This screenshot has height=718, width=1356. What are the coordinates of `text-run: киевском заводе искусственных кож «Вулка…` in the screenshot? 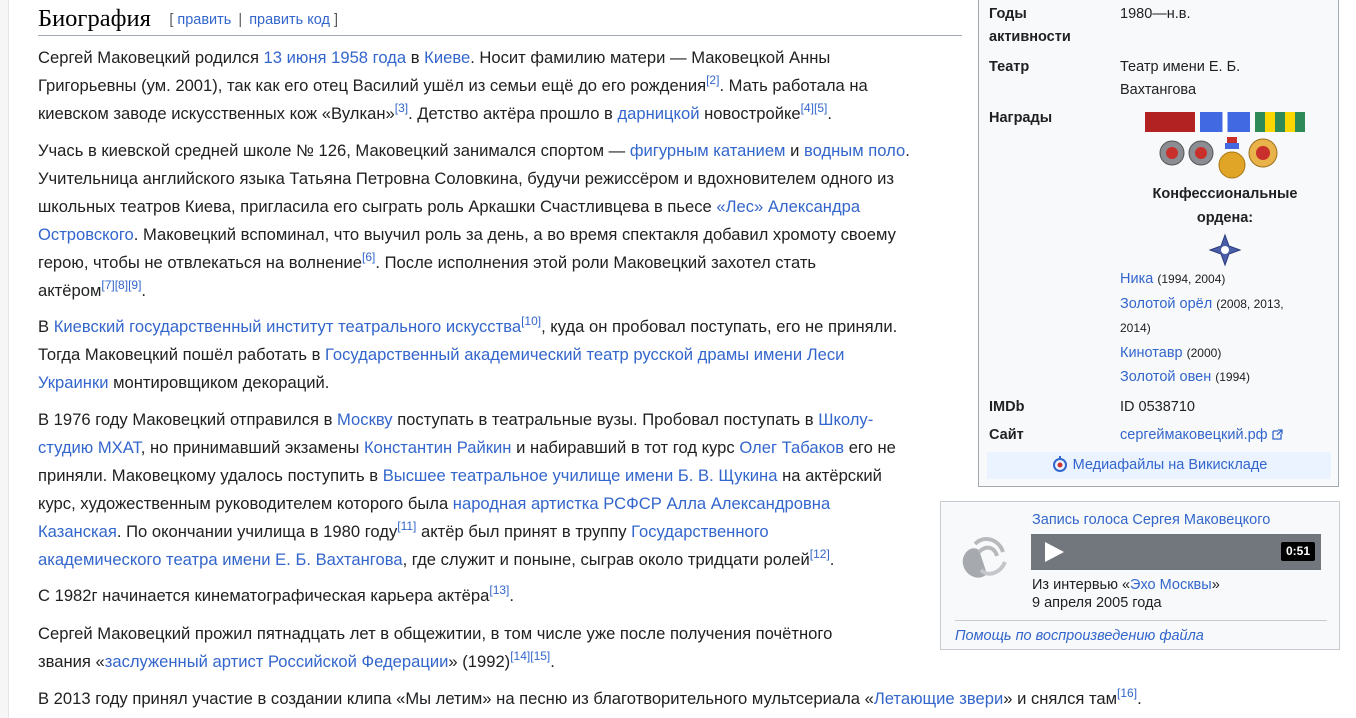 It's located at (216, 113).